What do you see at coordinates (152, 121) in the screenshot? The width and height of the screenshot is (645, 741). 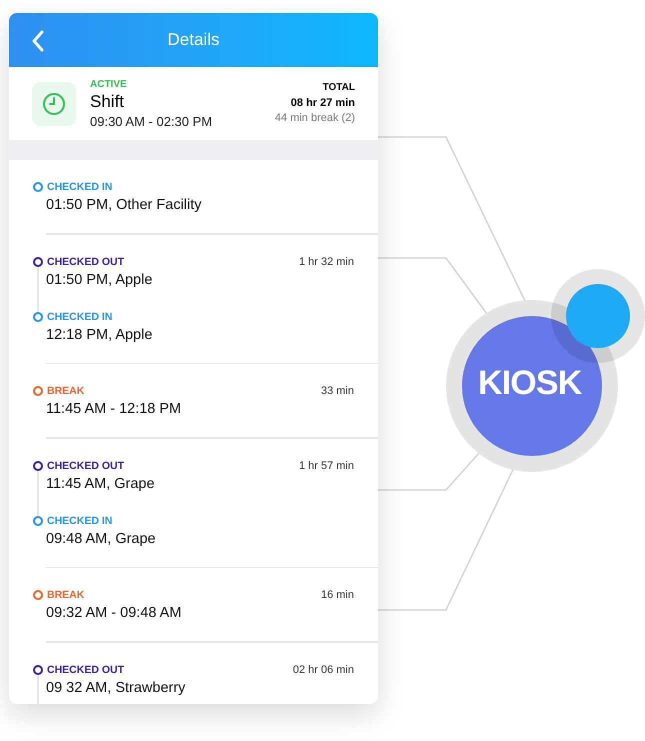 I see `shift-time: 09:30 AM - 02:30 PM` at bounding box center [152, 121].